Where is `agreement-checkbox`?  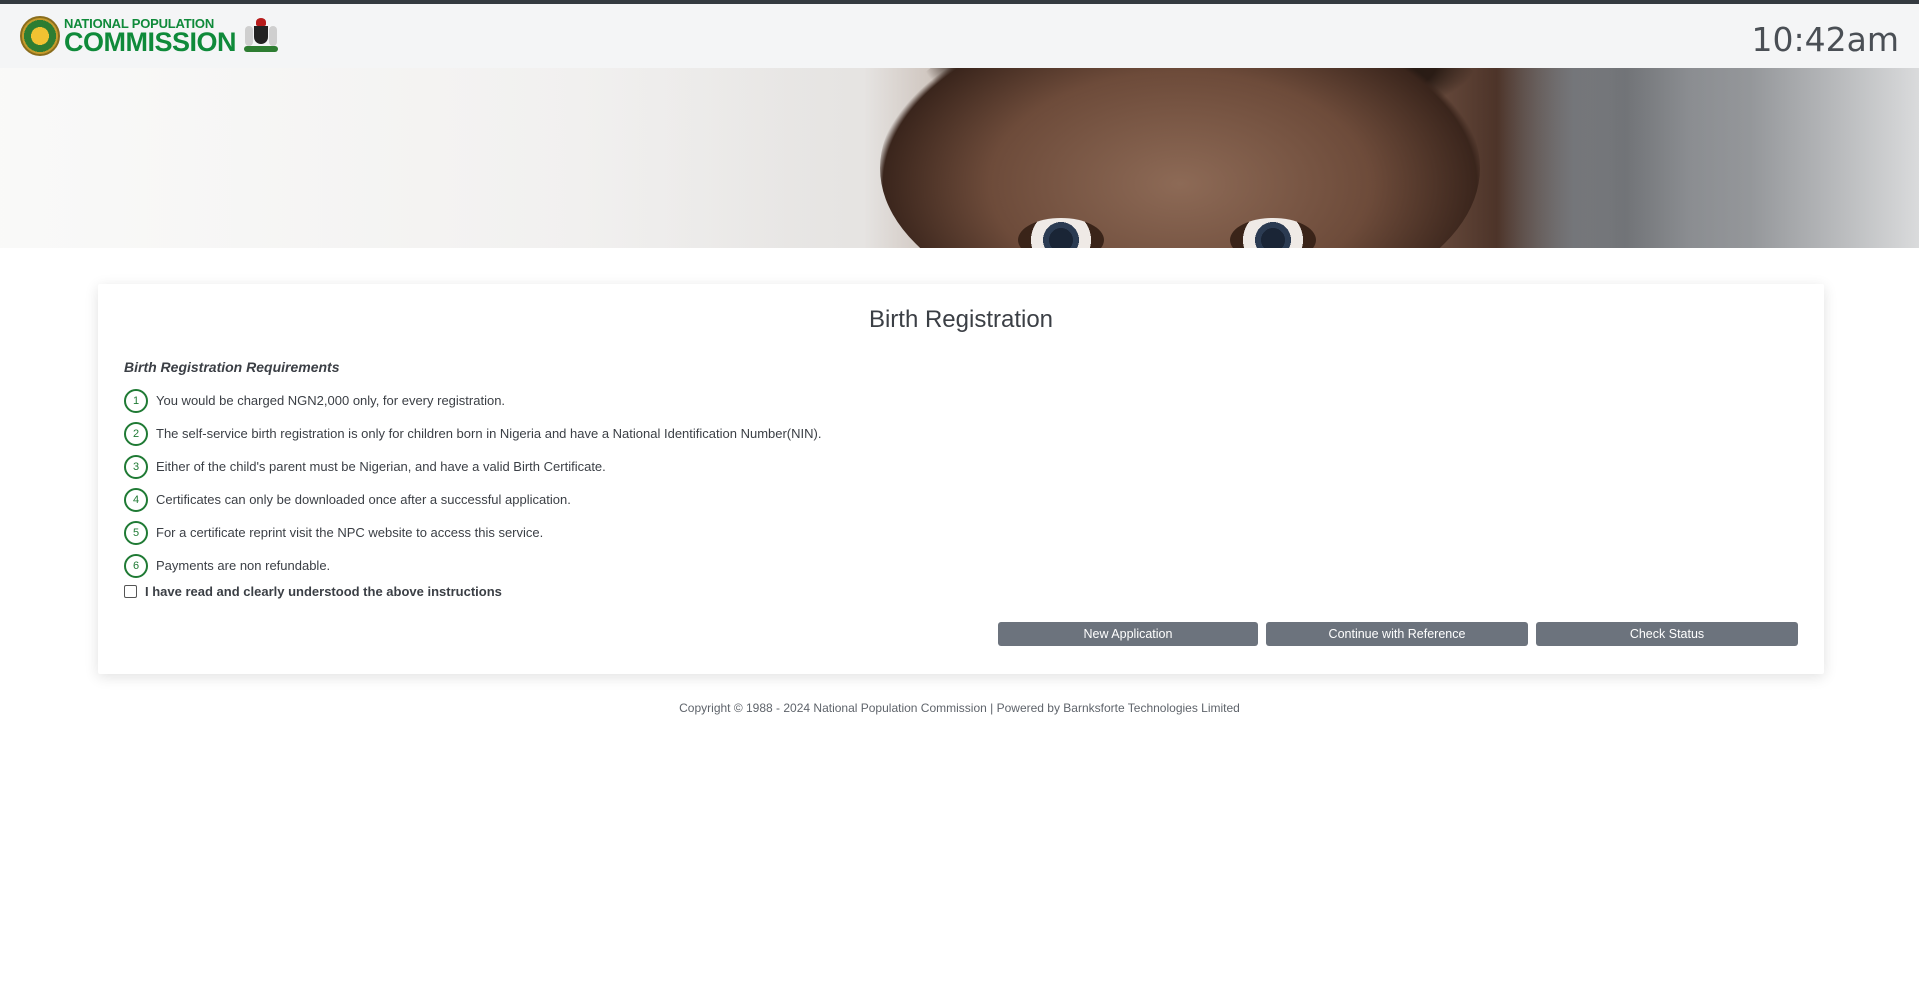 agreement-checkbox is located at coordinates (130, 591).